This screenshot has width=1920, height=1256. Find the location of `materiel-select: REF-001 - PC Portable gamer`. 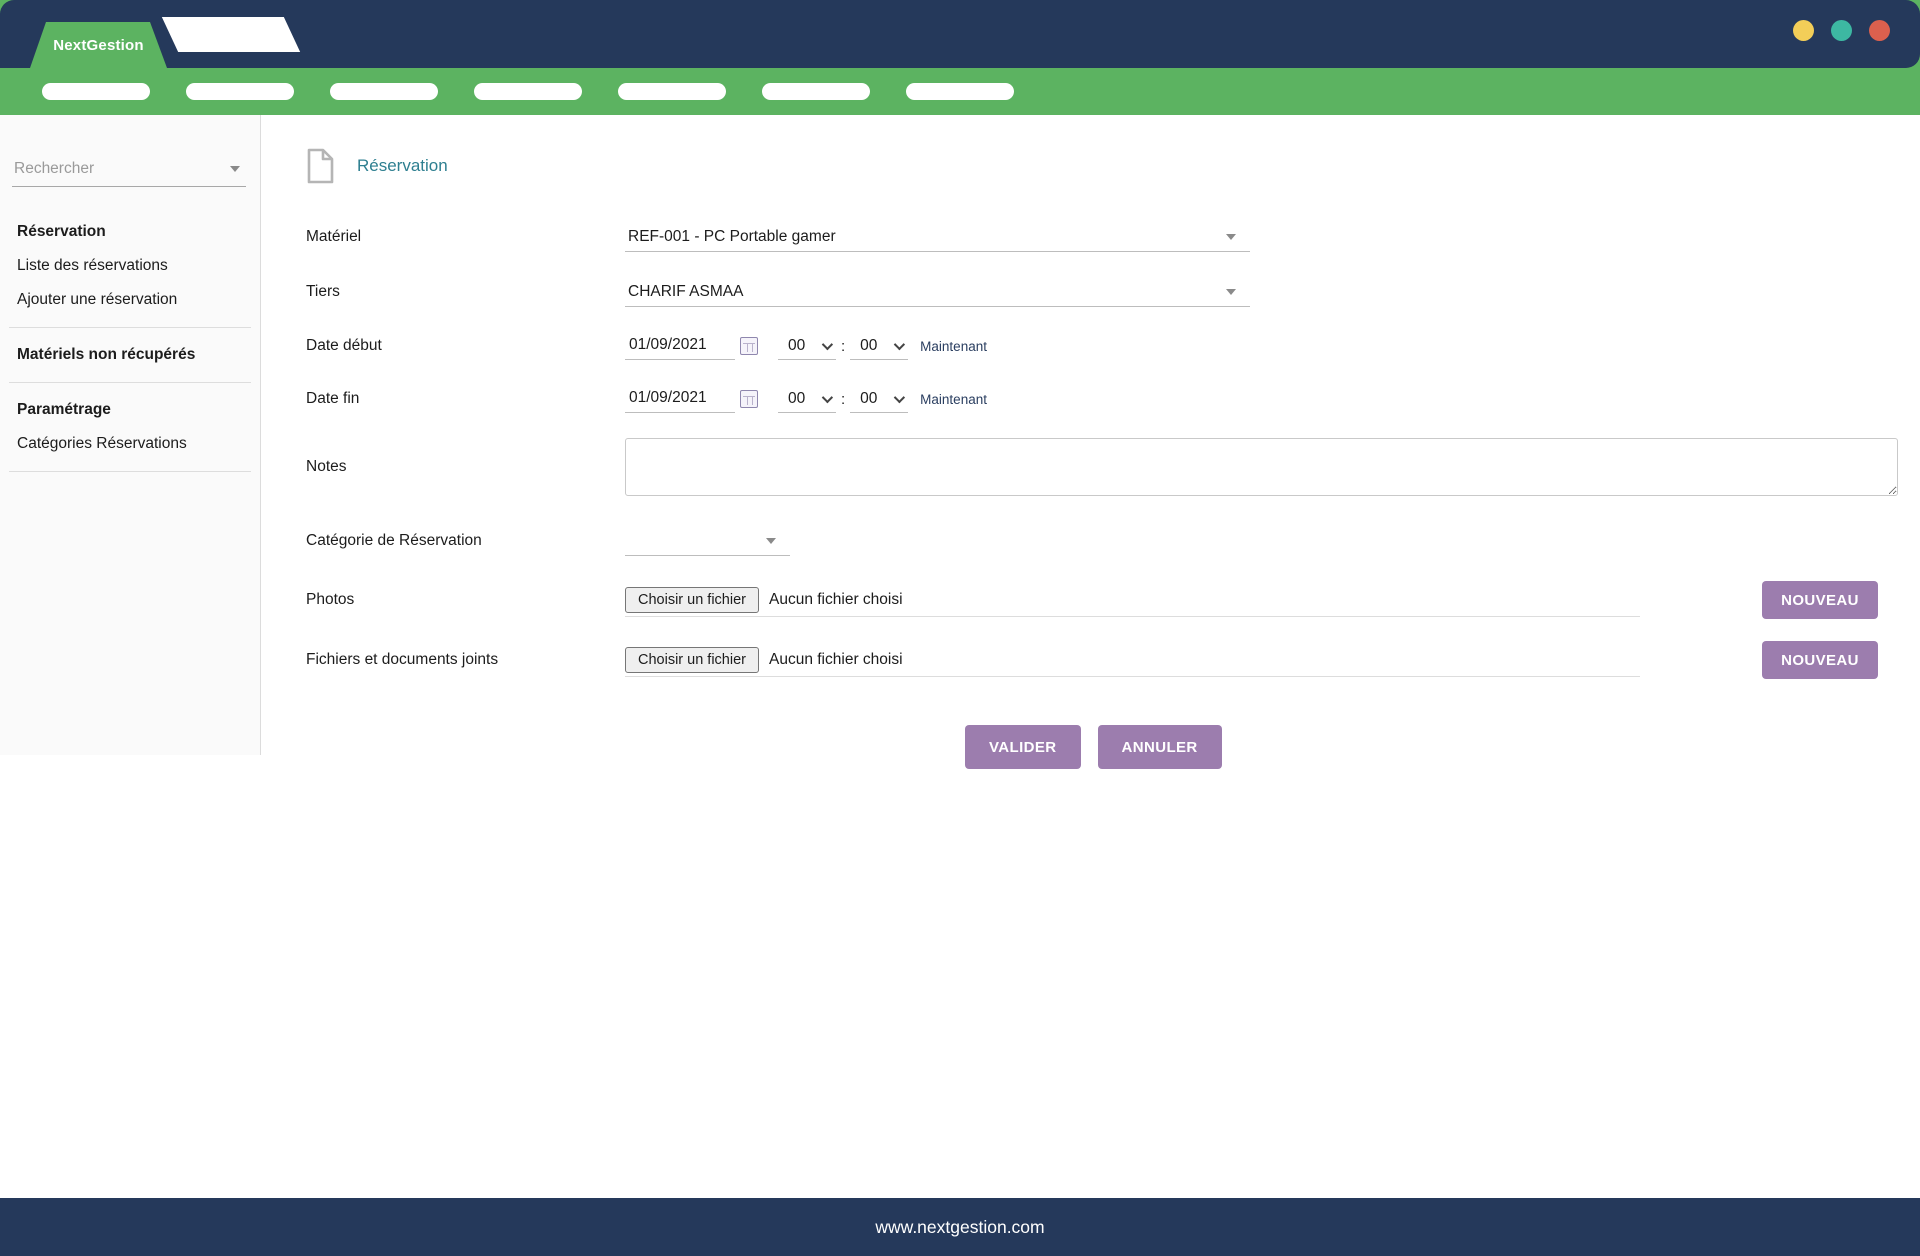

materiel-select: REF-001 - PC Portable gamer is located at coordinates (937, 237).